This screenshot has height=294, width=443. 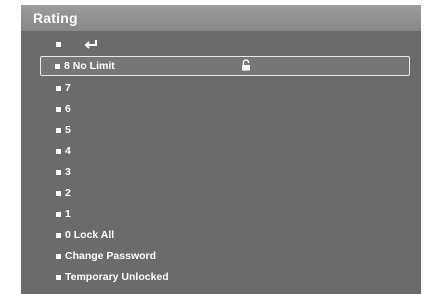 I want to click on menu-item-label: 0 Lock All, so click(x=90, y=235).